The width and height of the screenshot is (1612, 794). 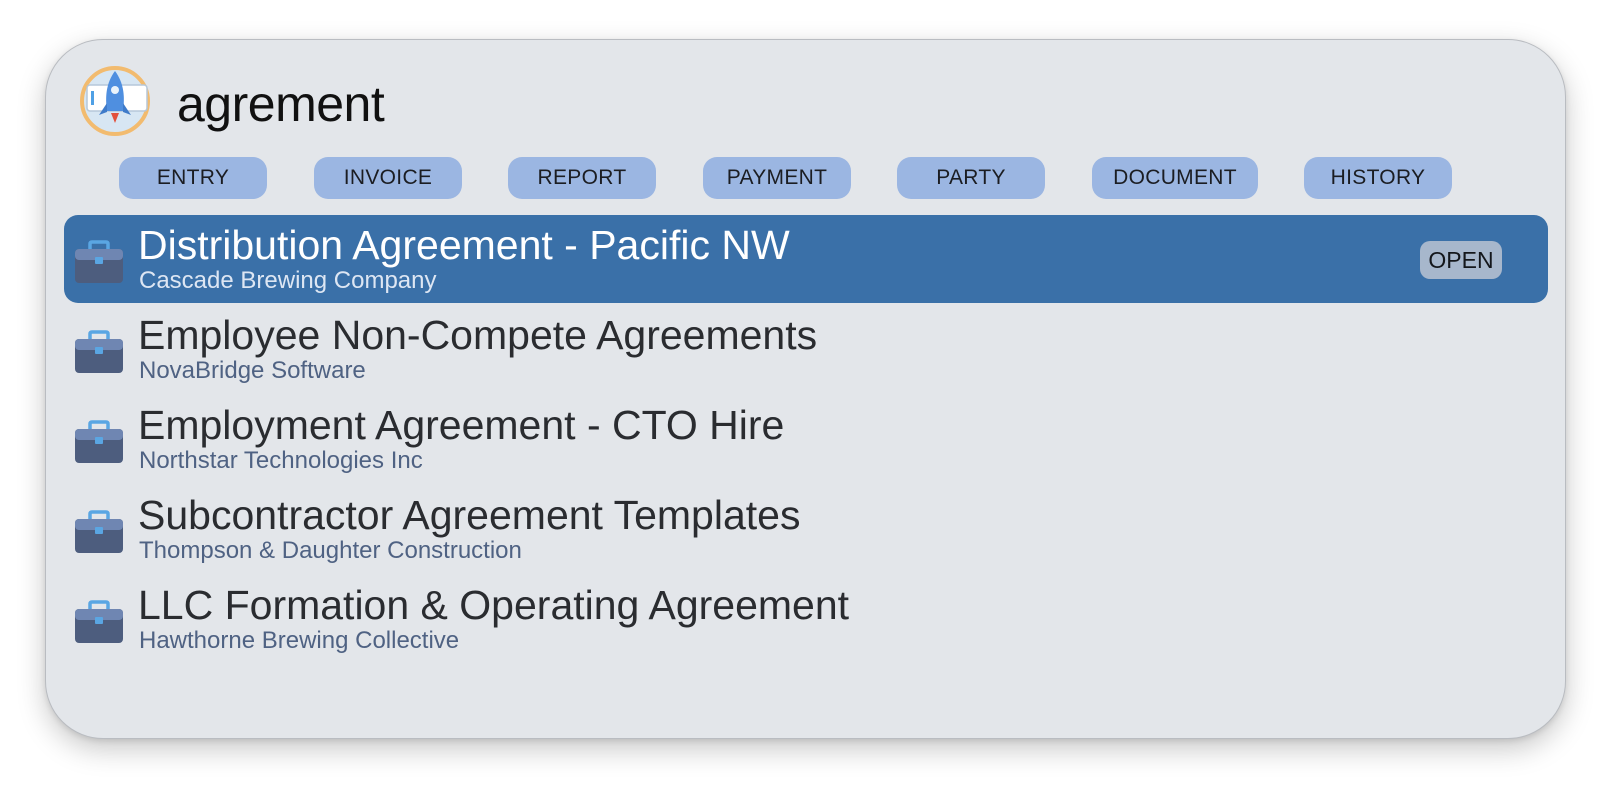 What do you see at coordinates (281, 460) in the screenshot?
I see `result-subtitle: Northstar Technologies Inc` at bounding box center [281, 460].